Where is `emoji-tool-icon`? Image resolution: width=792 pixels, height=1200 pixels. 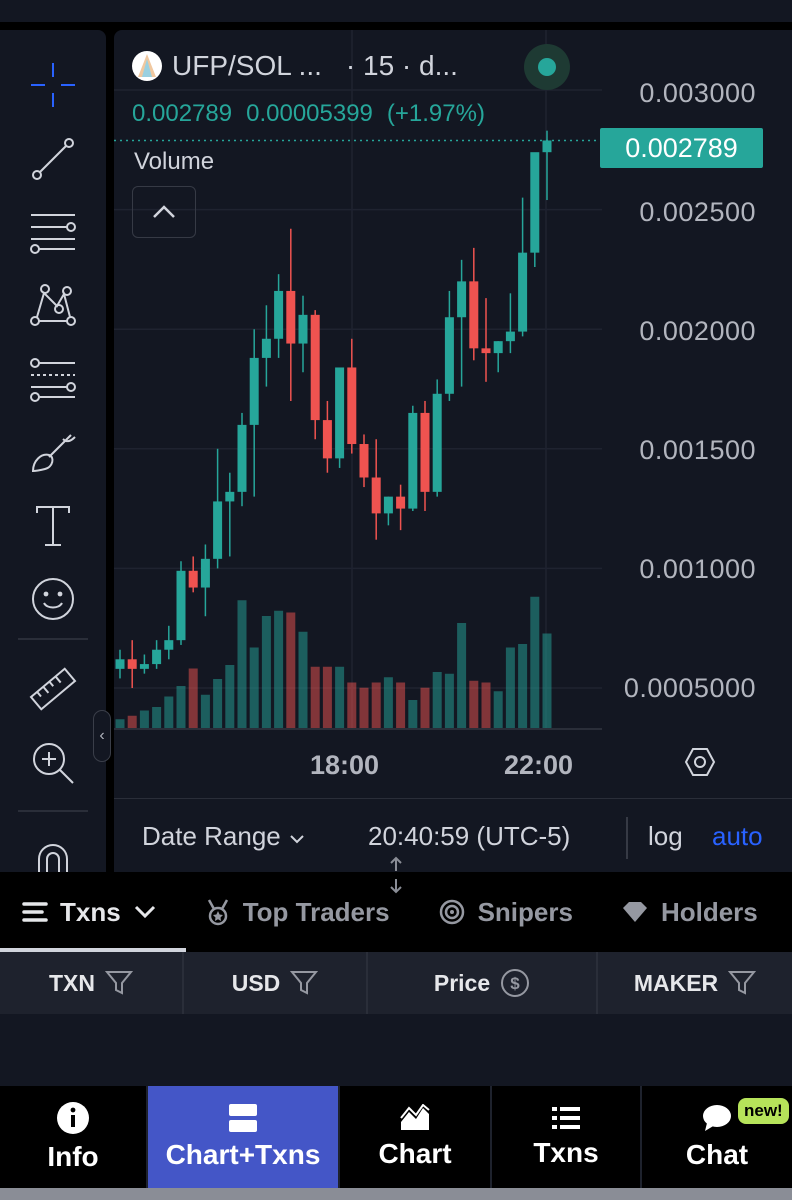 emoji-tool-icon is located at coordinates (53, 599).